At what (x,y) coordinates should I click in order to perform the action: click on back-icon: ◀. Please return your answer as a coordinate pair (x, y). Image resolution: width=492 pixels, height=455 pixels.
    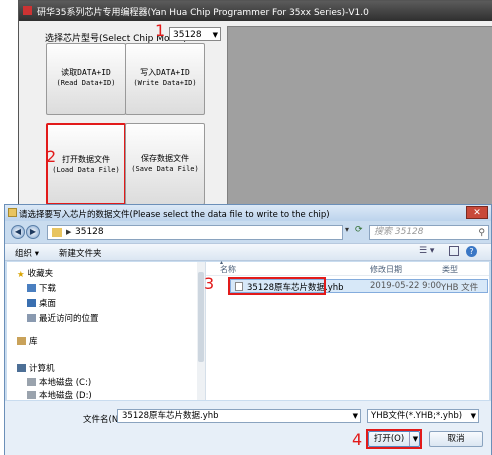
    Looking at the image, I should click on (18, 232).